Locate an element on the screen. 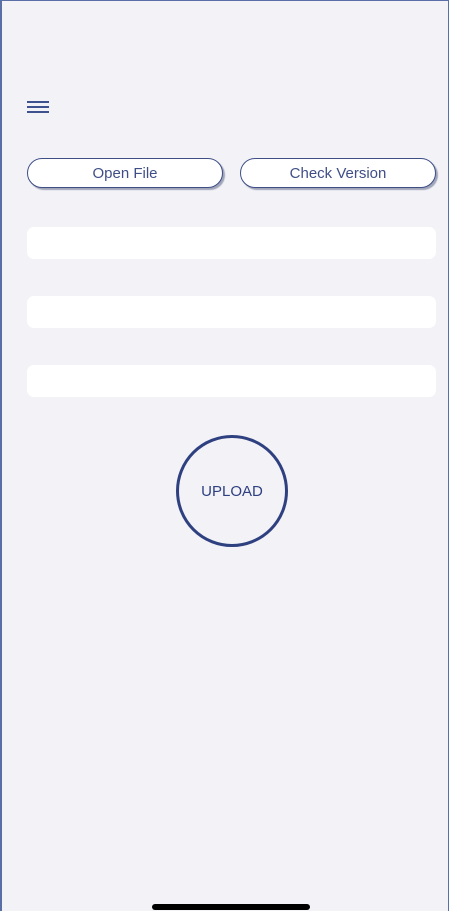 Image resolution: width=449 pixels, height=911 pixels. home-indicator is located at coordinates (231, 907).